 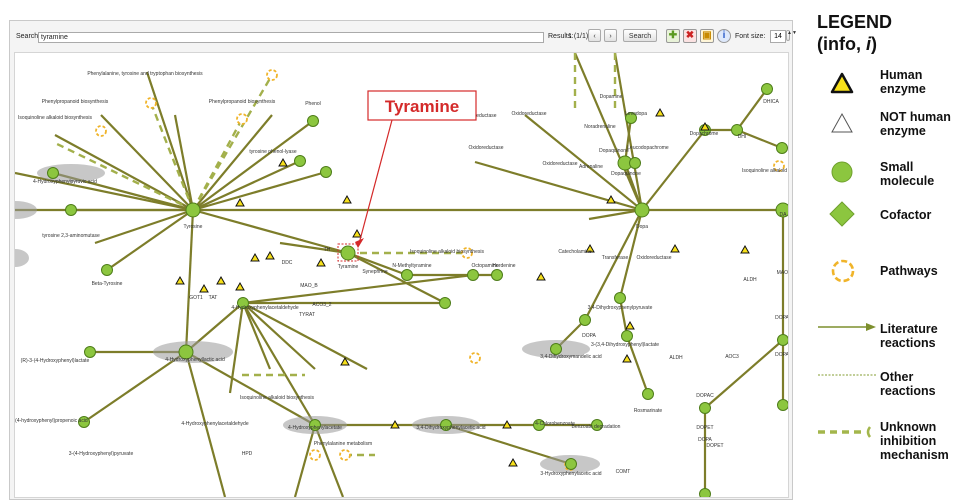 What do you see at coordinates (842, 172) in the screenshot?
I see `small-molecule-icon` at bounding box center [842, 172].